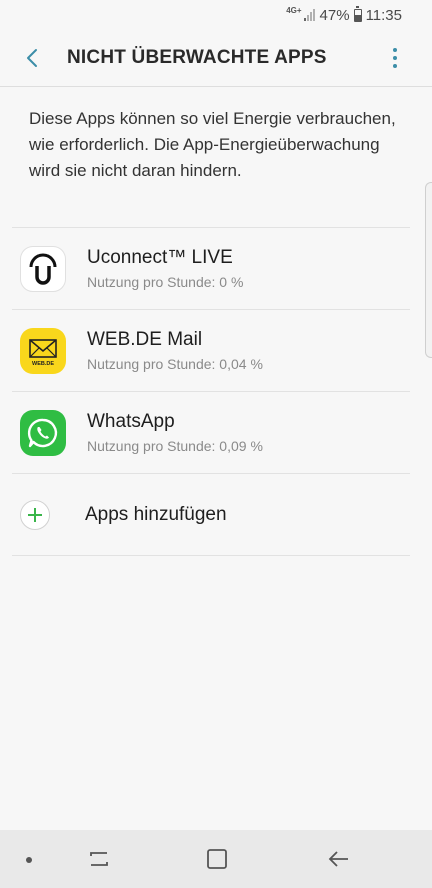  What do you see at coordinates (43, 432) in the screenshot?
I see `whatsapp-icon` at bounding box center [43, 432].